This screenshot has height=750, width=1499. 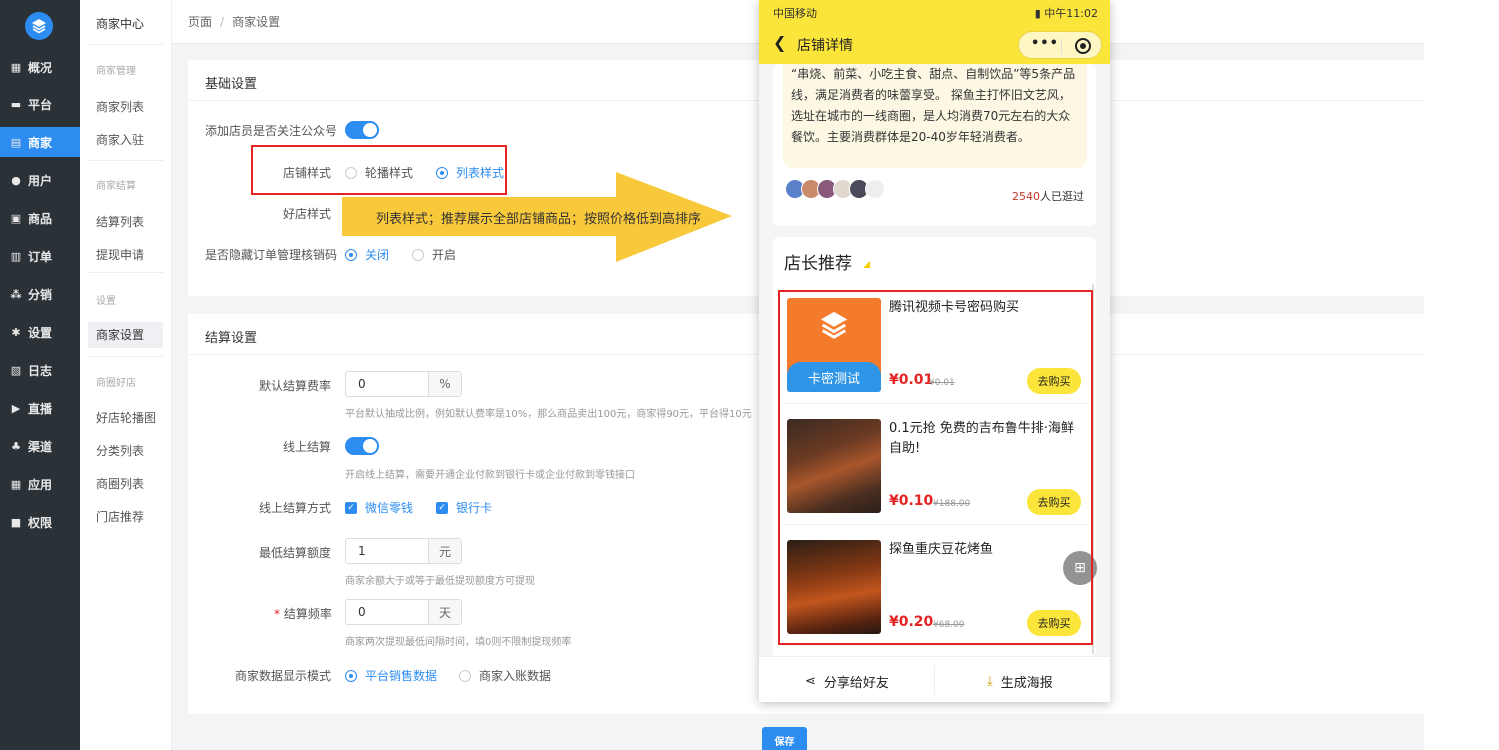 I want to click on subnav-item-settle-list: 结算列表, so click(x=120, y=221).